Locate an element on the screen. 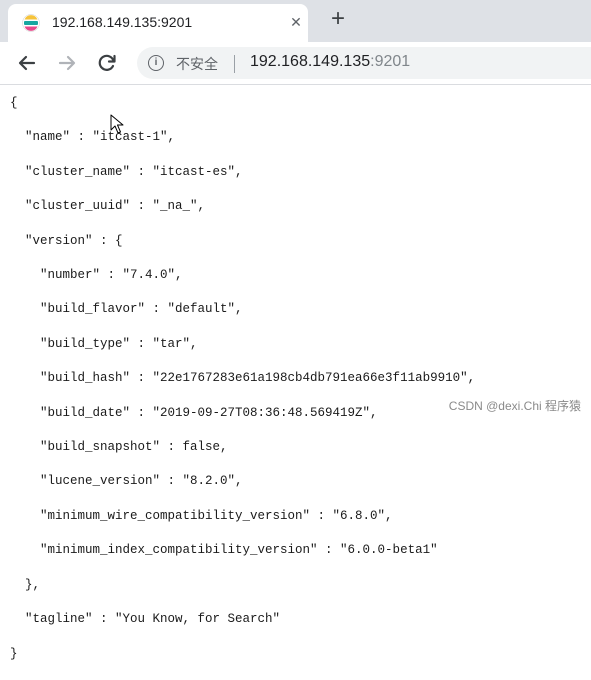 The height and width of the screenshot is (680, 591). tab-title: 192.168.149.135:9201 is located at coordinates (122, 22).